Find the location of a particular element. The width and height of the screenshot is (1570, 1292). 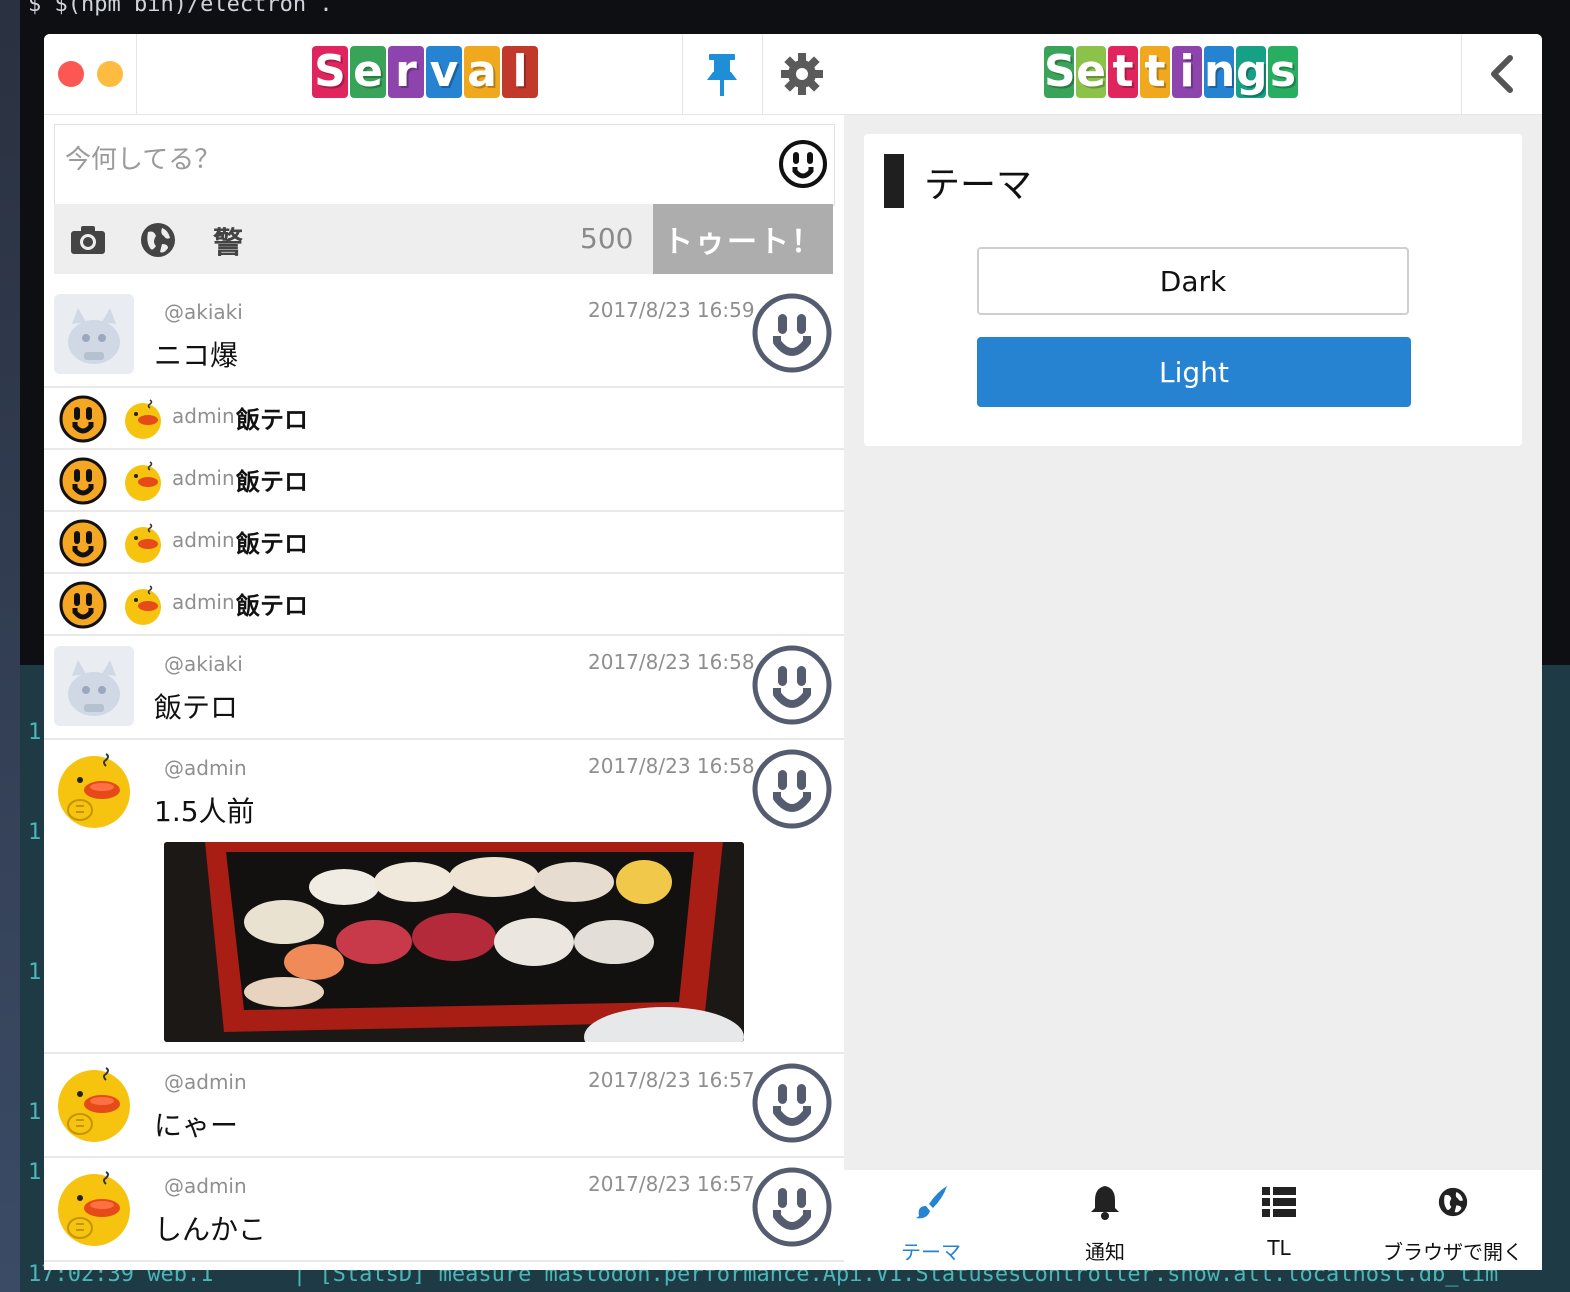

terminal-line: $ $(npm bin)/electron . is located at coordinates (180, 8).